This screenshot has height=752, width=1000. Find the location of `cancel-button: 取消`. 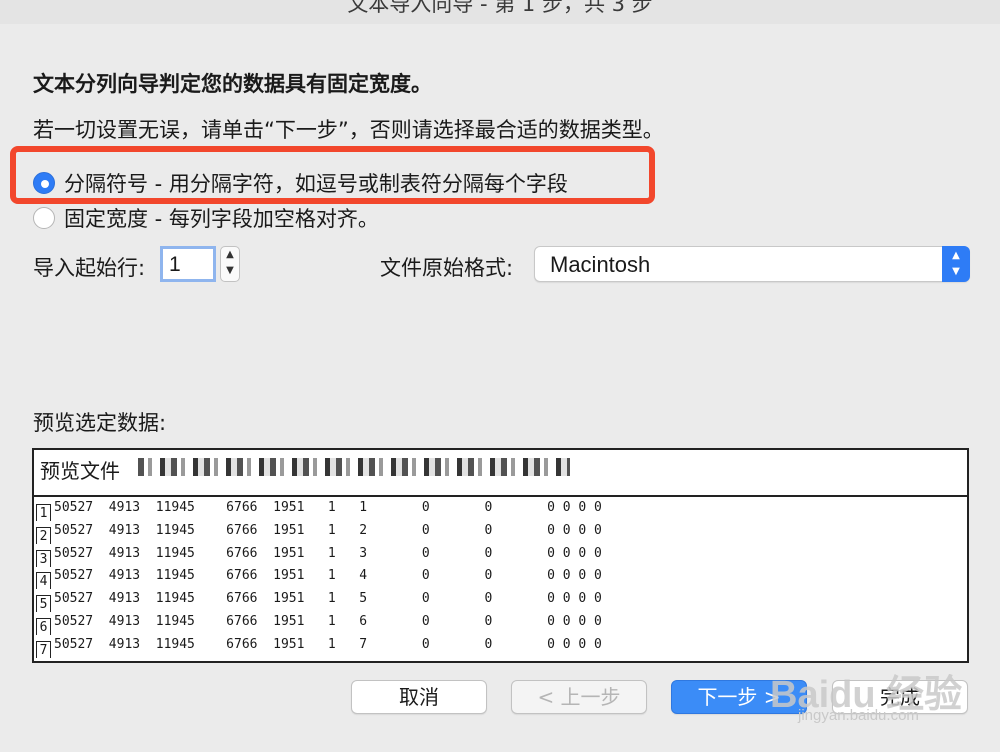

cancel-button: 取消 is located at coordinates (419, 697).